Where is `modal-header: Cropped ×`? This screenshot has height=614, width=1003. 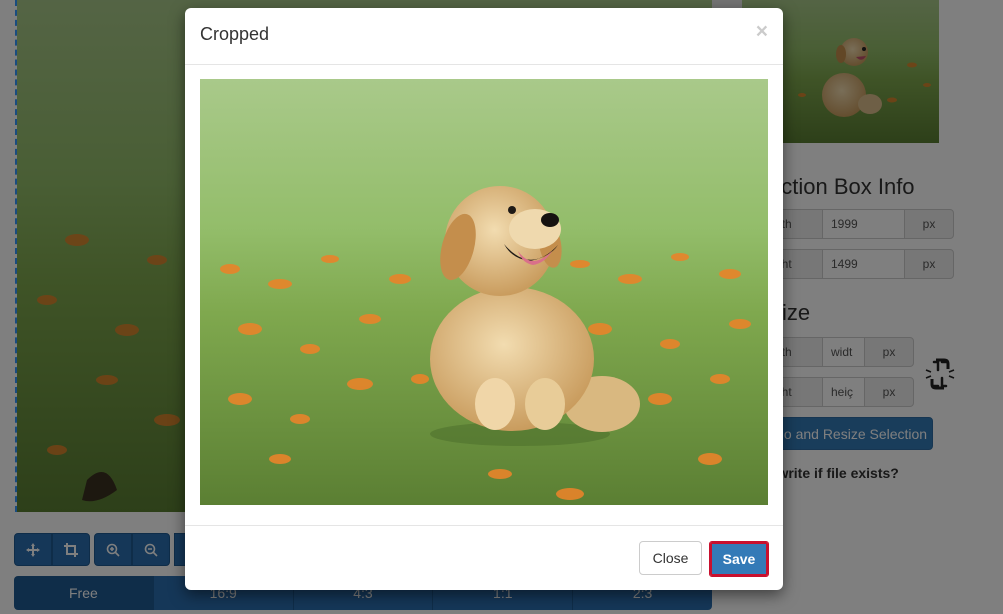
modal-header: Cropped × is located at coordinates (484, 36).